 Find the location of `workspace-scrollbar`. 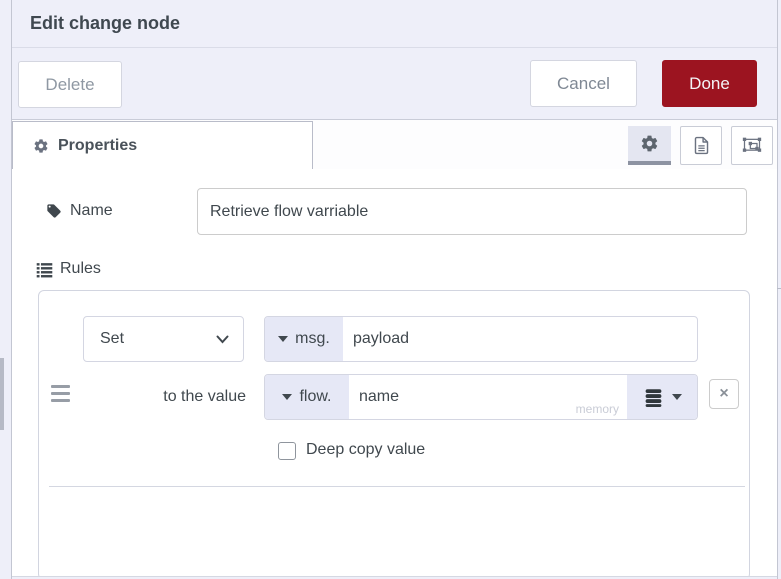

workspace-scrollbar is located at coordinates (2, 394).